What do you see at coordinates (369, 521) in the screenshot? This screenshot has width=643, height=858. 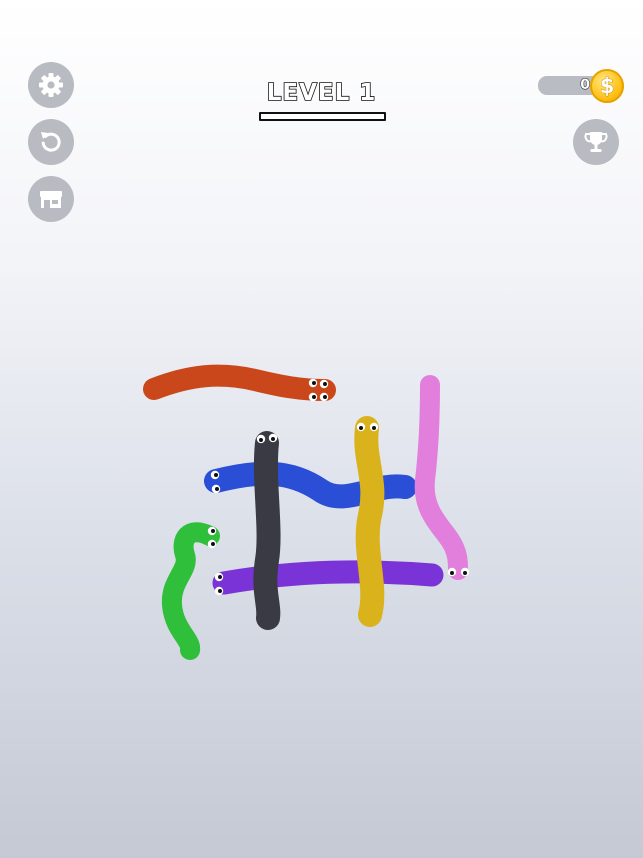 I see `snake-yellow` at bounding box center [369, 521].